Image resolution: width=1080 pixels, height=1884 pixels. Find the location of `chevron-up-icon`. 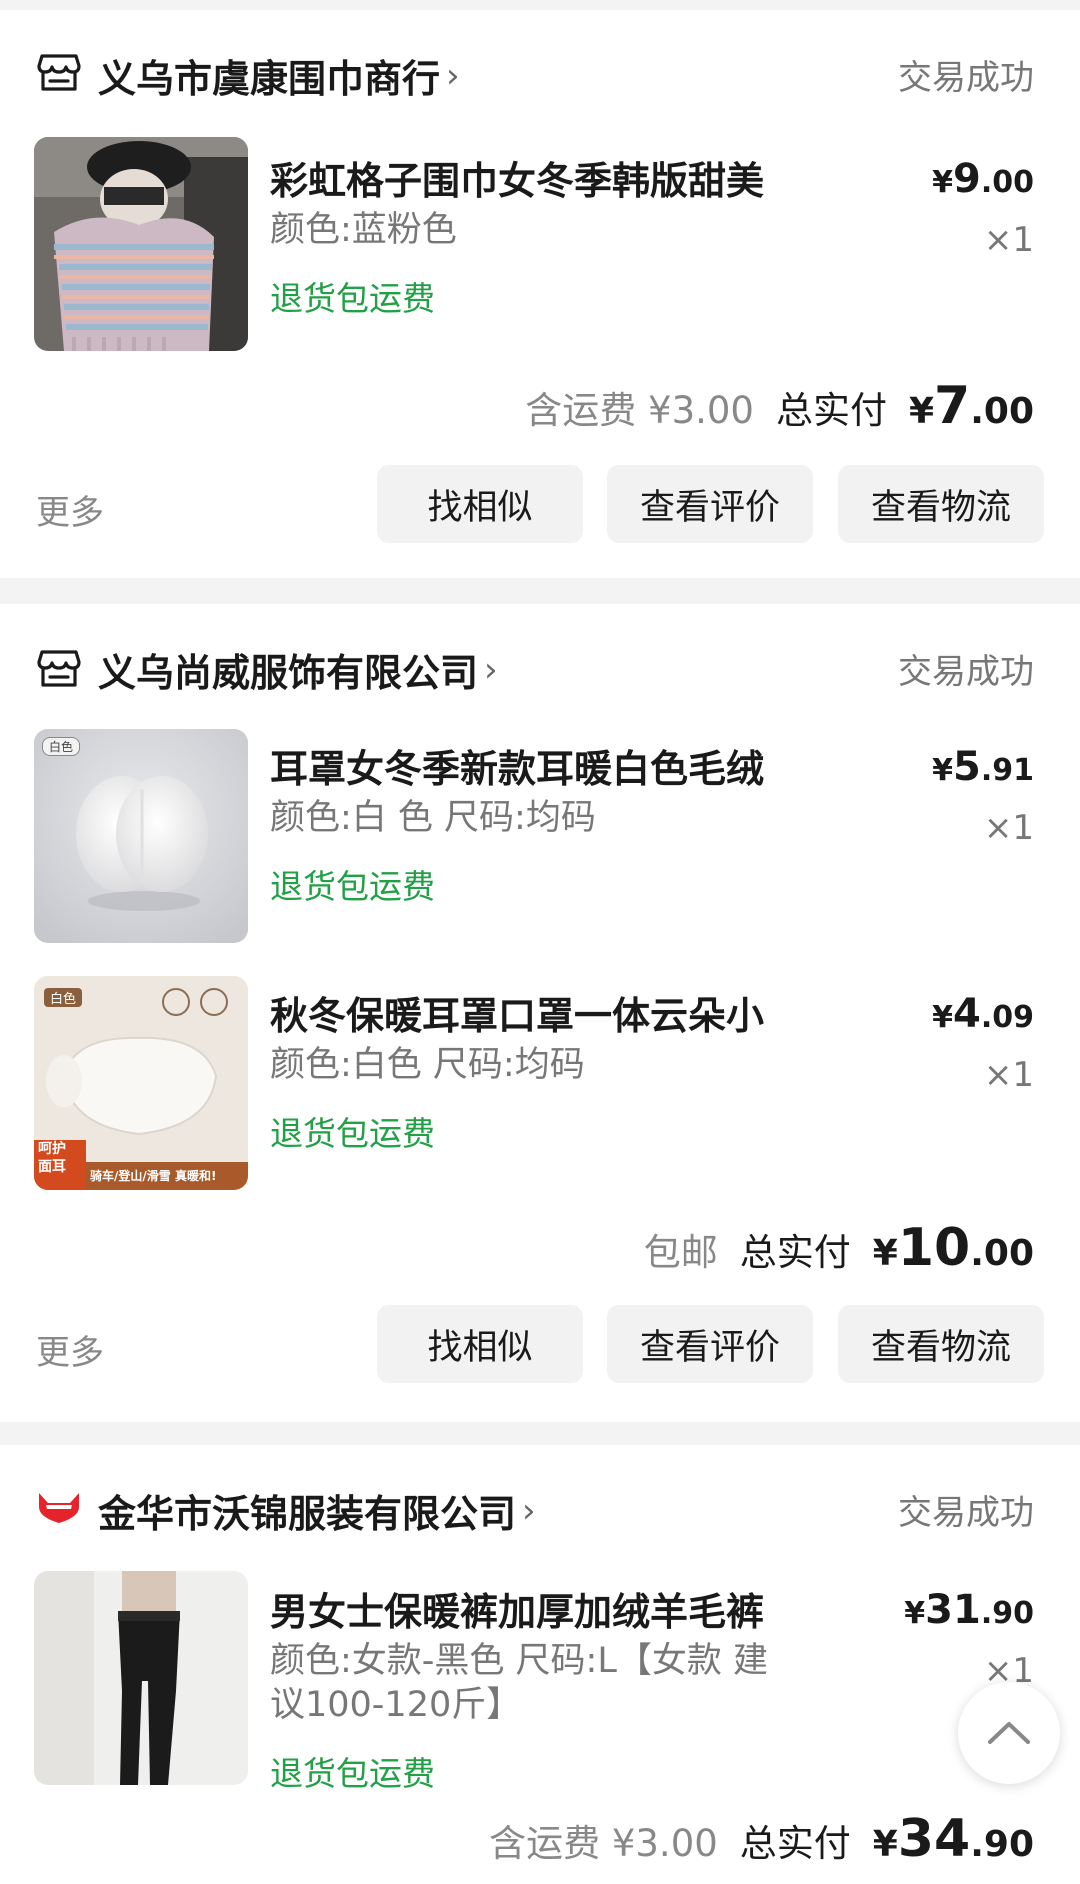

chevron-up-icon is located at coordinates (1009, 1733).